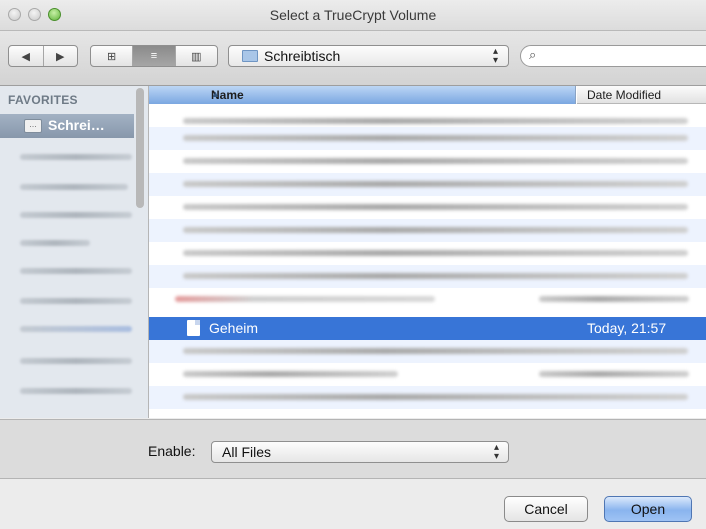 This screenshot has height=529, width=706. I want to click on search-field: ⌕, so click(613, 56).